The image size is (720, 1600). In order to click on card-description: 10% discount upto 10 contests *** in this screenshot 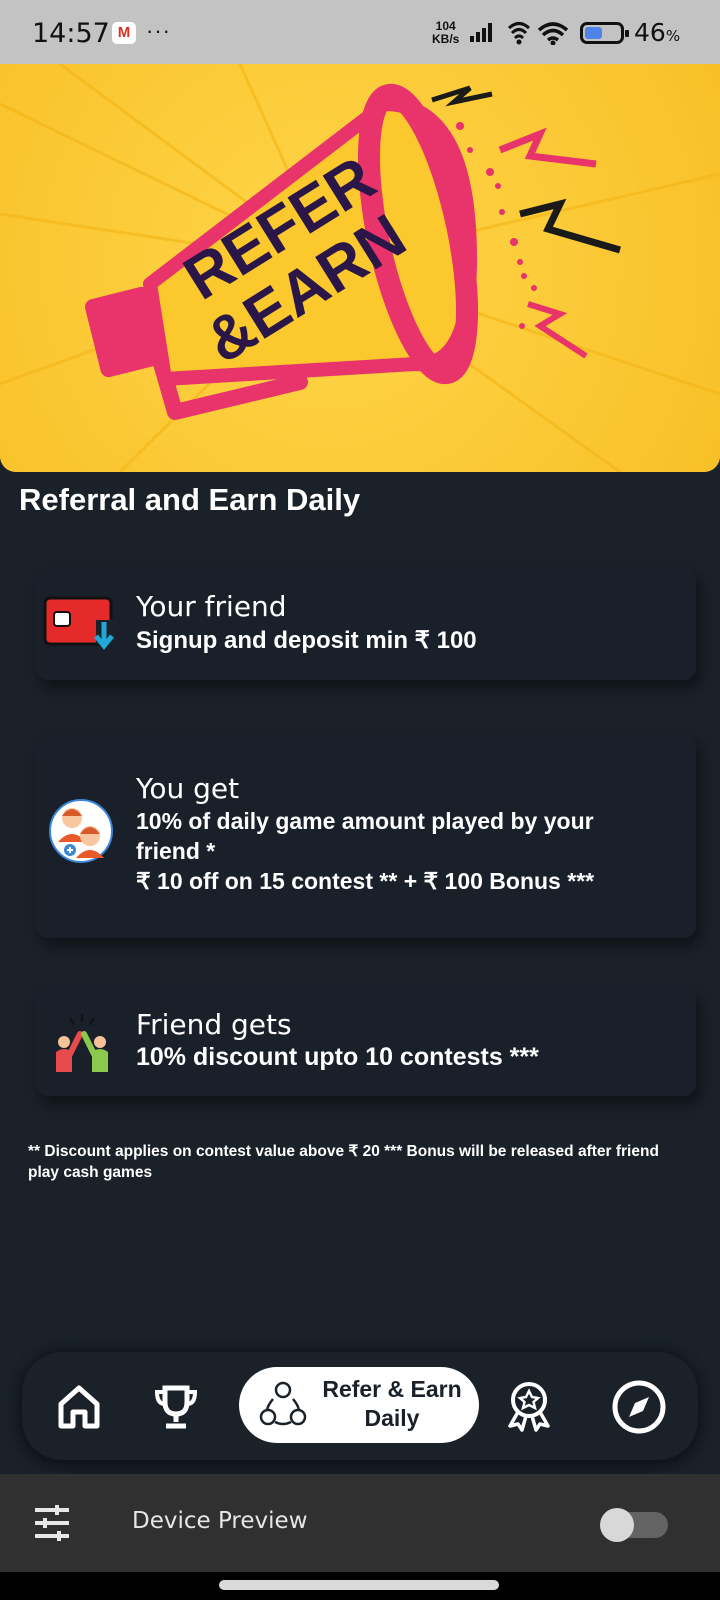, I will do `click(337, 1057)`.